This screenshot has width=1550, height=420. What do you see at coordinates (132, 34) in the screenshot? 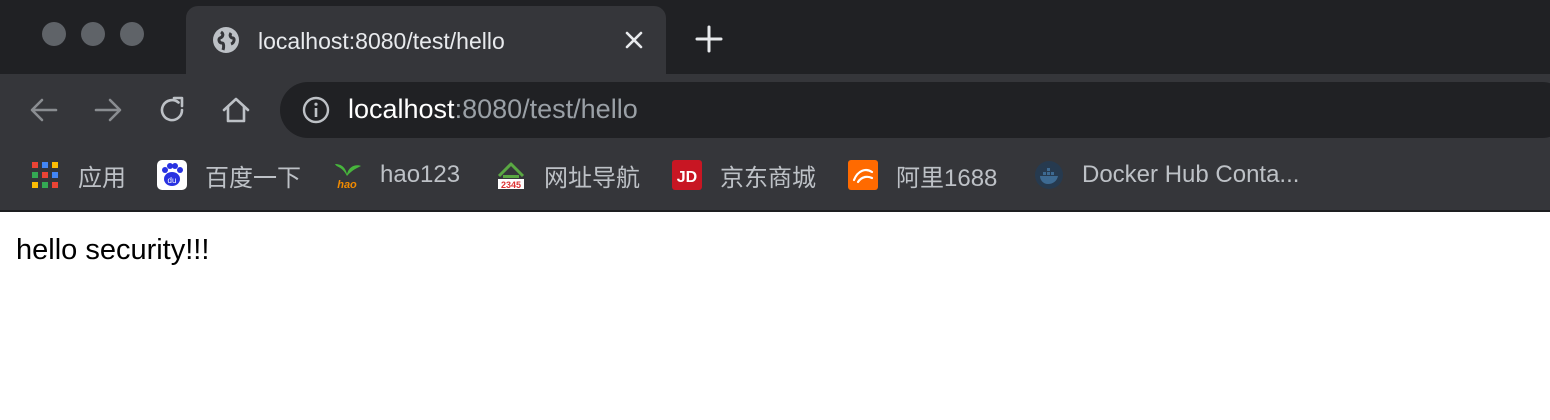
I see `maximize-window-button` at bounding box center [132, 34].